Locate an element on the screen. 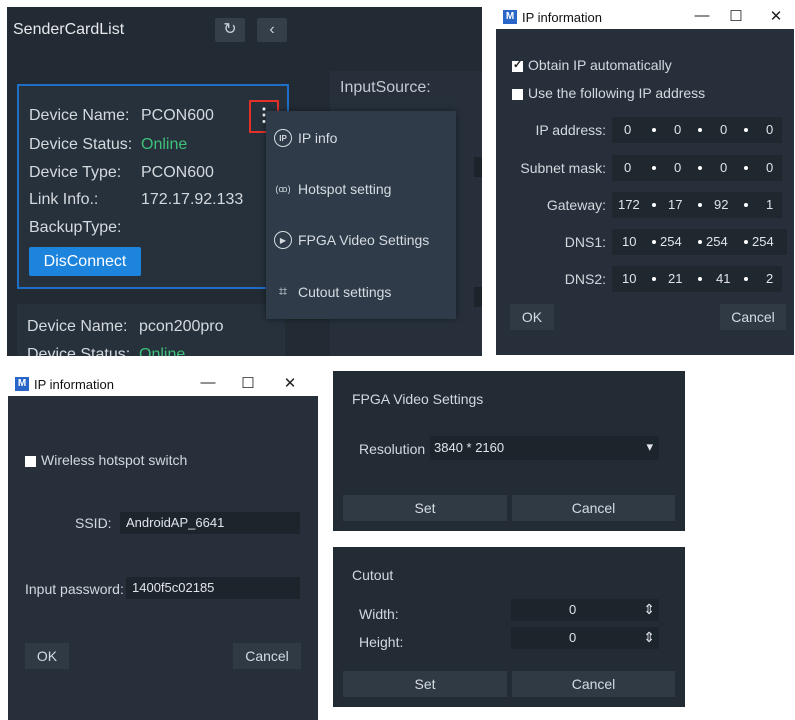 Image resolution: width=795 pixels, height=720 pixels. device-name-label: Device Name: is located at coordinates (77, 326).